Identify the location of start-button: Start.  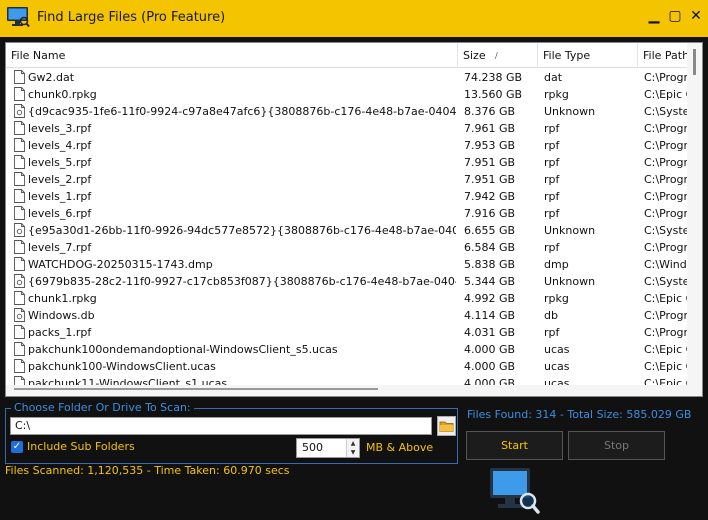
(514, 445).